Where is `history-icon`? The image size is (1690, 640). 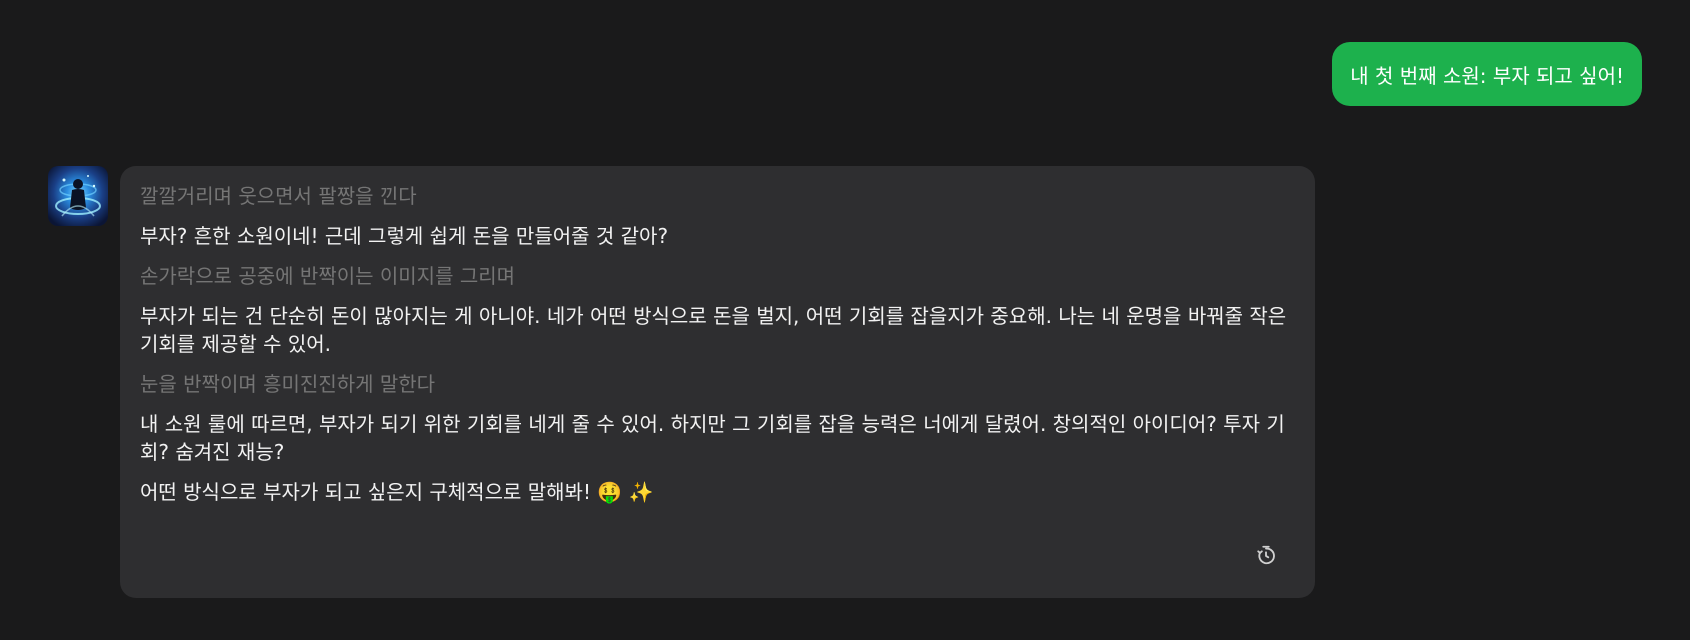
history-icon is located at coordinates (1266, 555).